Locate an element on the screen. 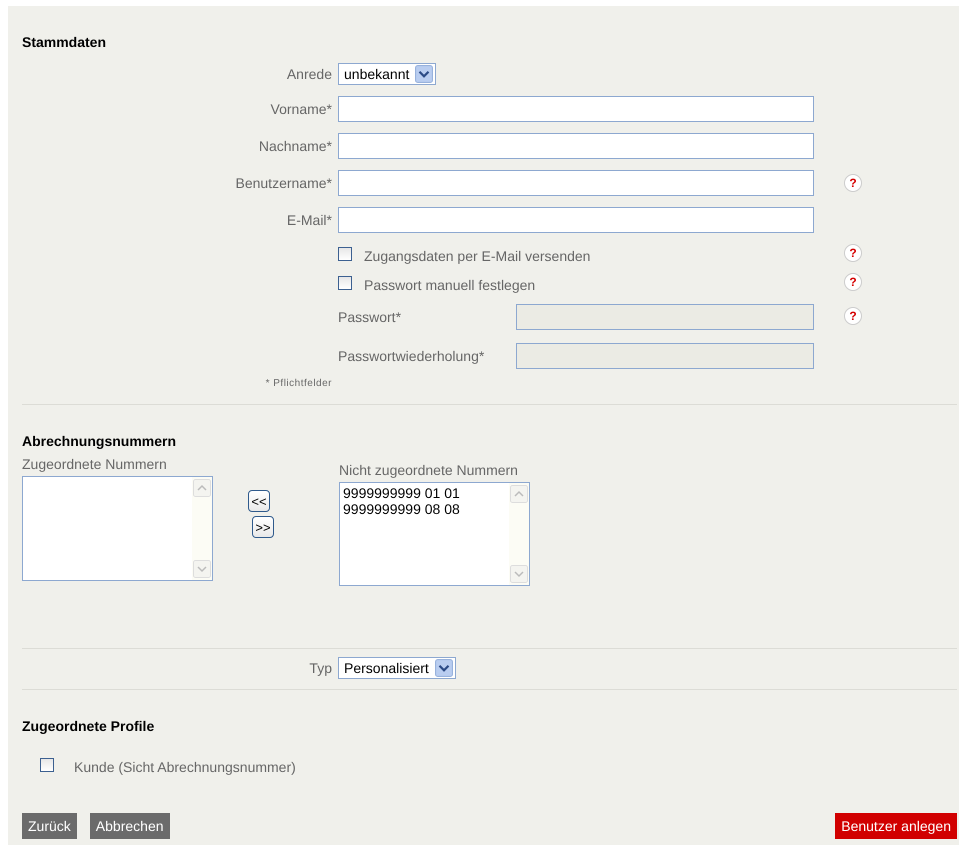 This screenshot has width=959, height=845. field-label: Passwort* is located at coordinates (370, 317).